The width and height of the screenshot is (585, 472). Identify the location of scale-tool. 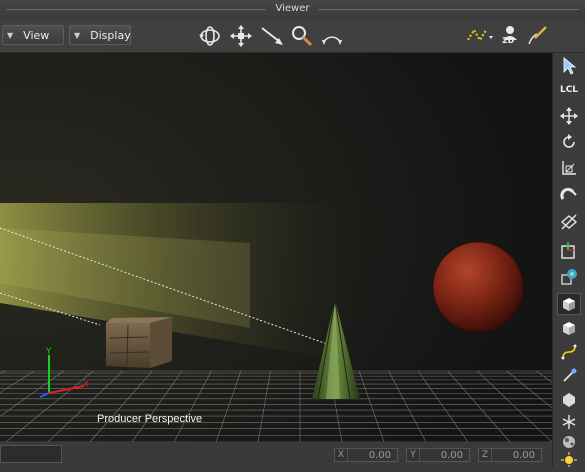
(569, 168).